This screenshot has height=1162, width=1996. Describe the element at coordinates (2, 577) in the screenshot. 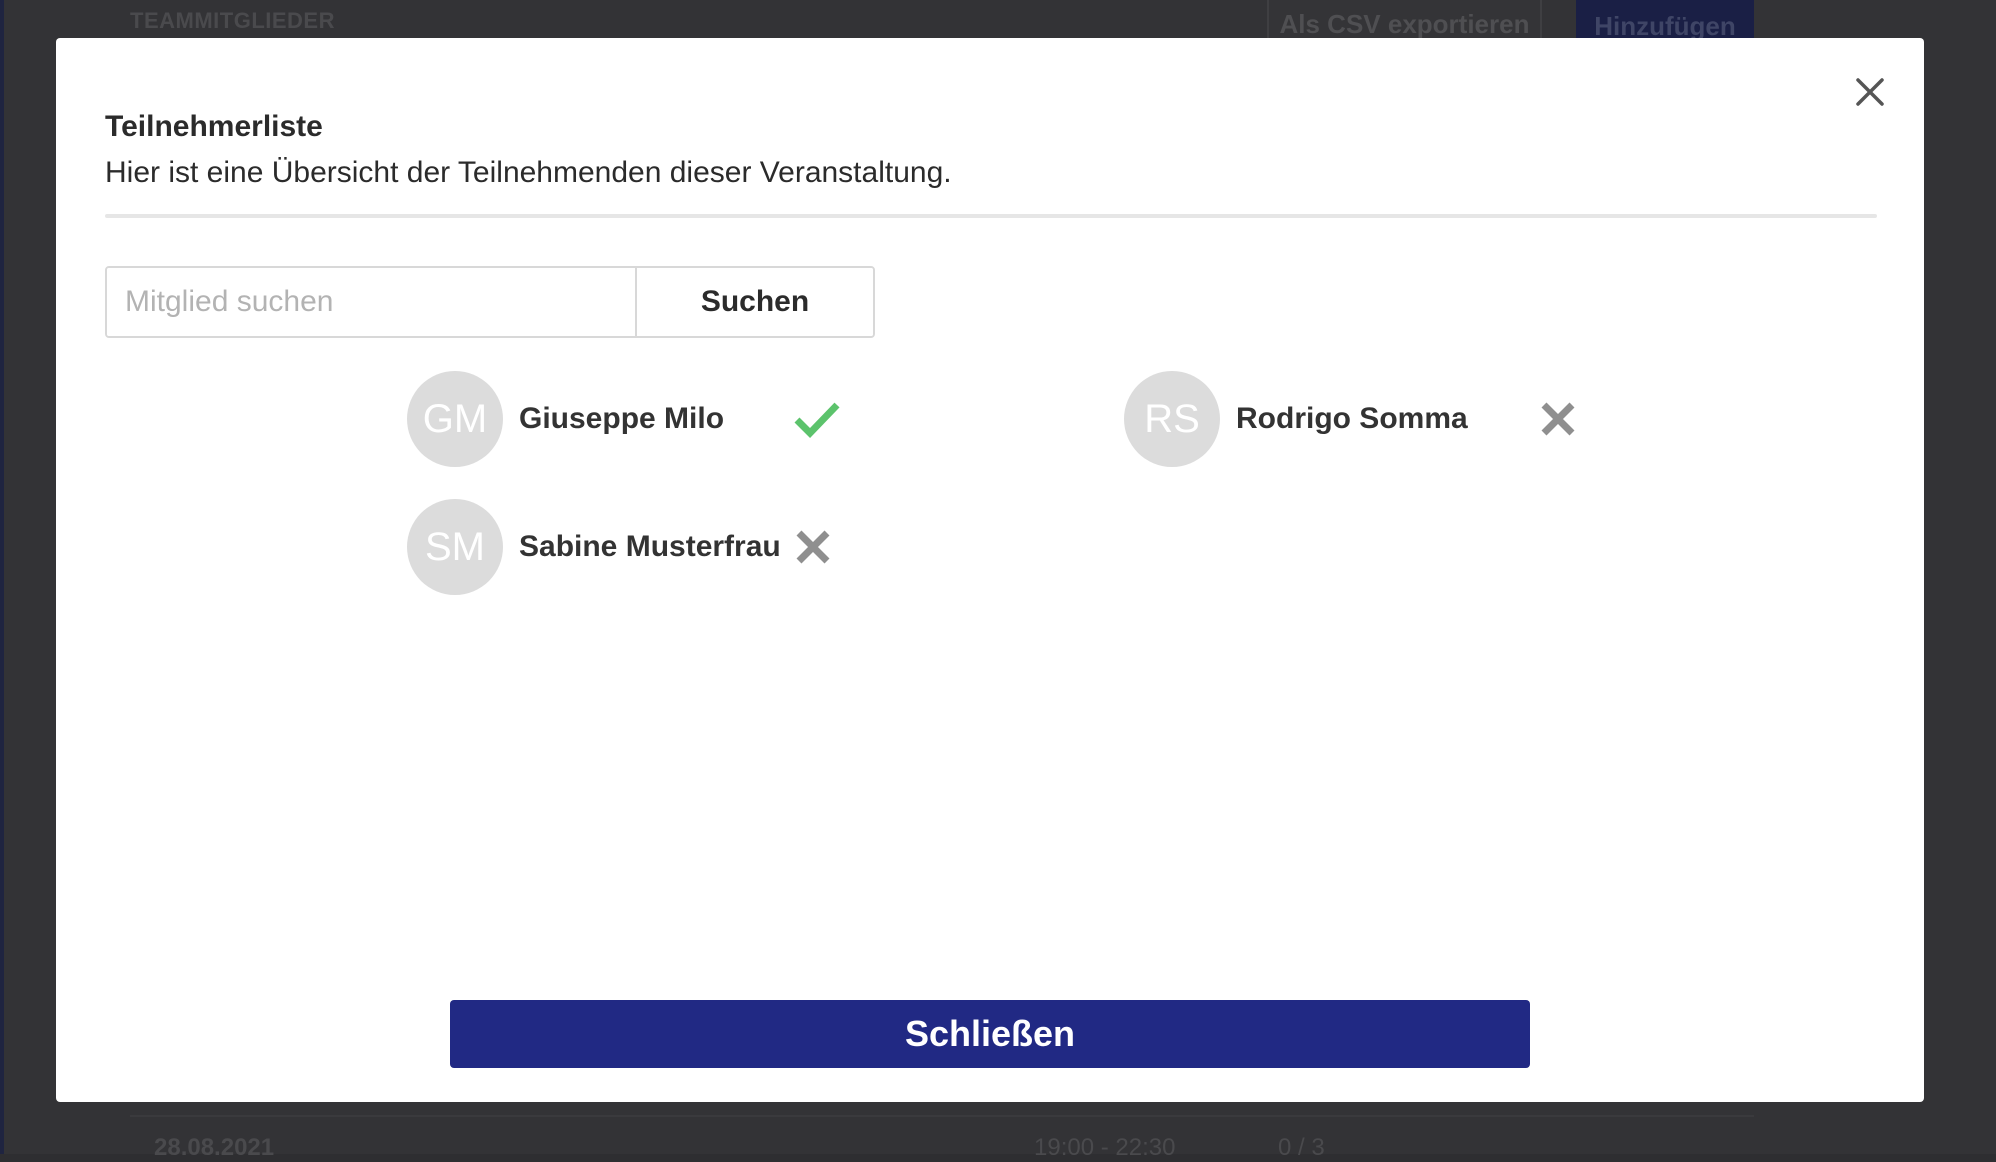

I see `sidebar-edge` at that location.